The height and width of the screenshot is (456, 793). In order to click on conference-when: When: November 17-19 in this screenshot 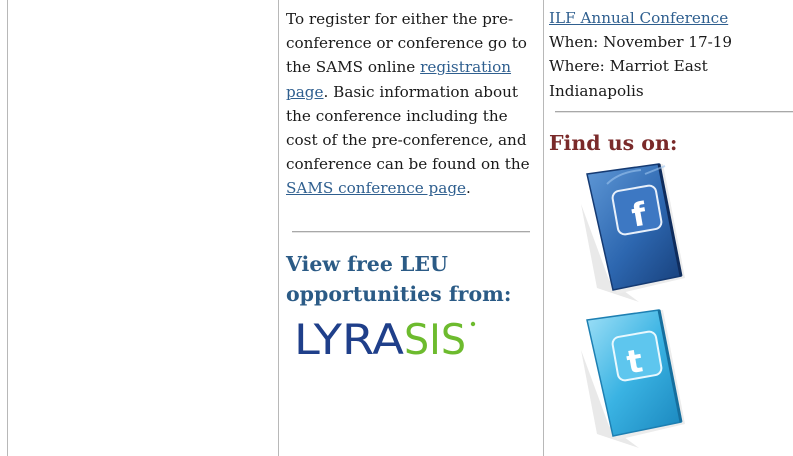, I will do `click(641, 42)`.